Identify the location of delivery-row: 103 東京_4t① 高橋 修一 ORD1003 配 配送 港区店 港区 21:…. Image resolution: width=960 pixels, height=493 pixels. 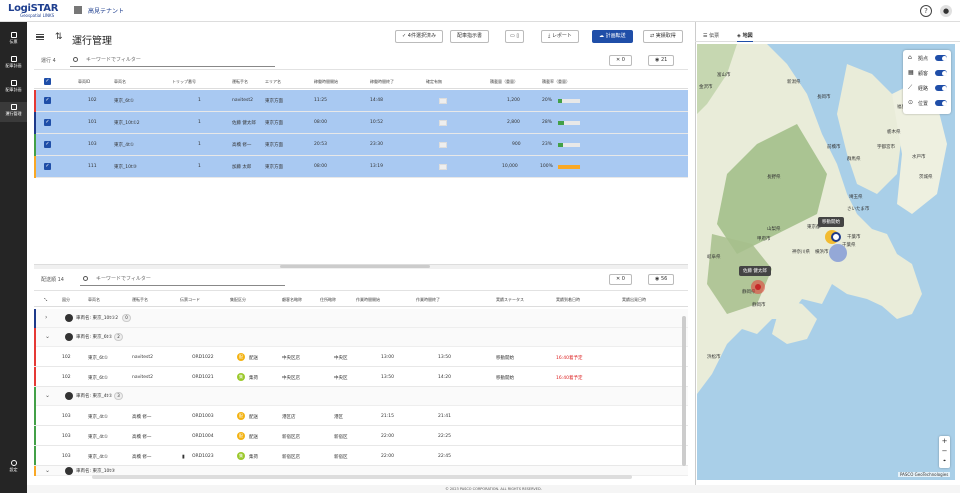
(361, 416).